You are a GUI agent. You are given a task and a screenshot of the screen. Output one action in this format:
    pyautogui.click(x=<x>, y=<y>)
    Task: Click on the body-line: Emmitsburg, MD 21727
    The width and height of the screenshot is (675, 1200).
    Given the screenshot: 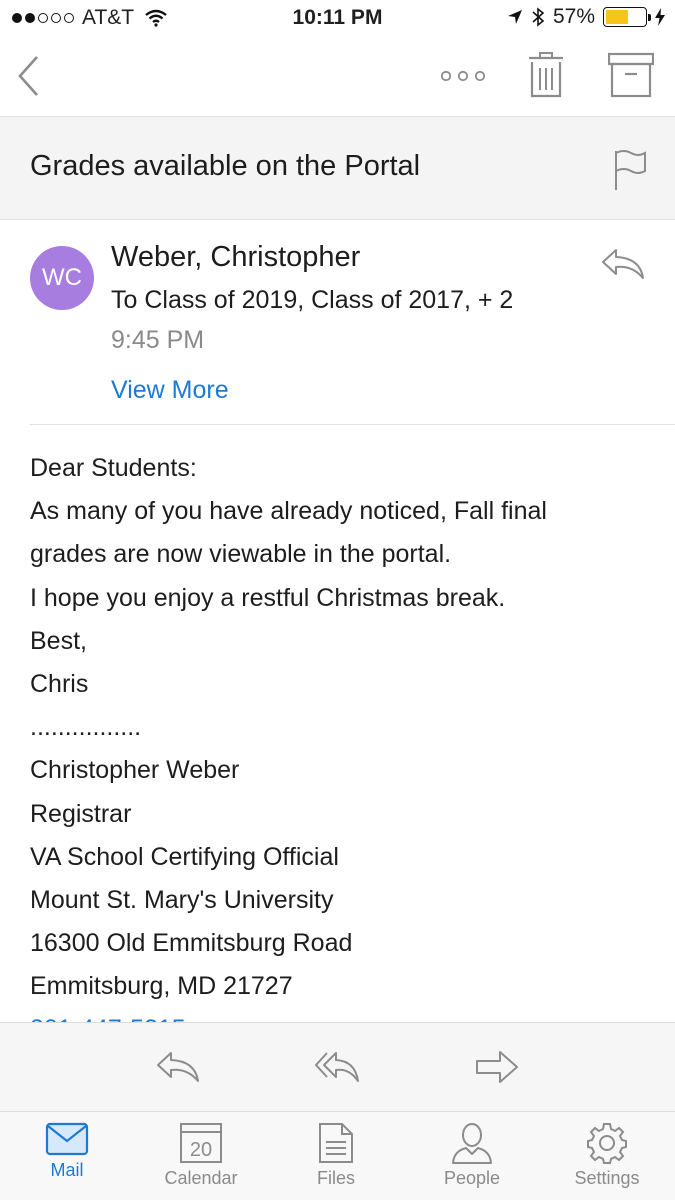 What is the action you would take?
    pyautogui.click(x=161, y=986)
    